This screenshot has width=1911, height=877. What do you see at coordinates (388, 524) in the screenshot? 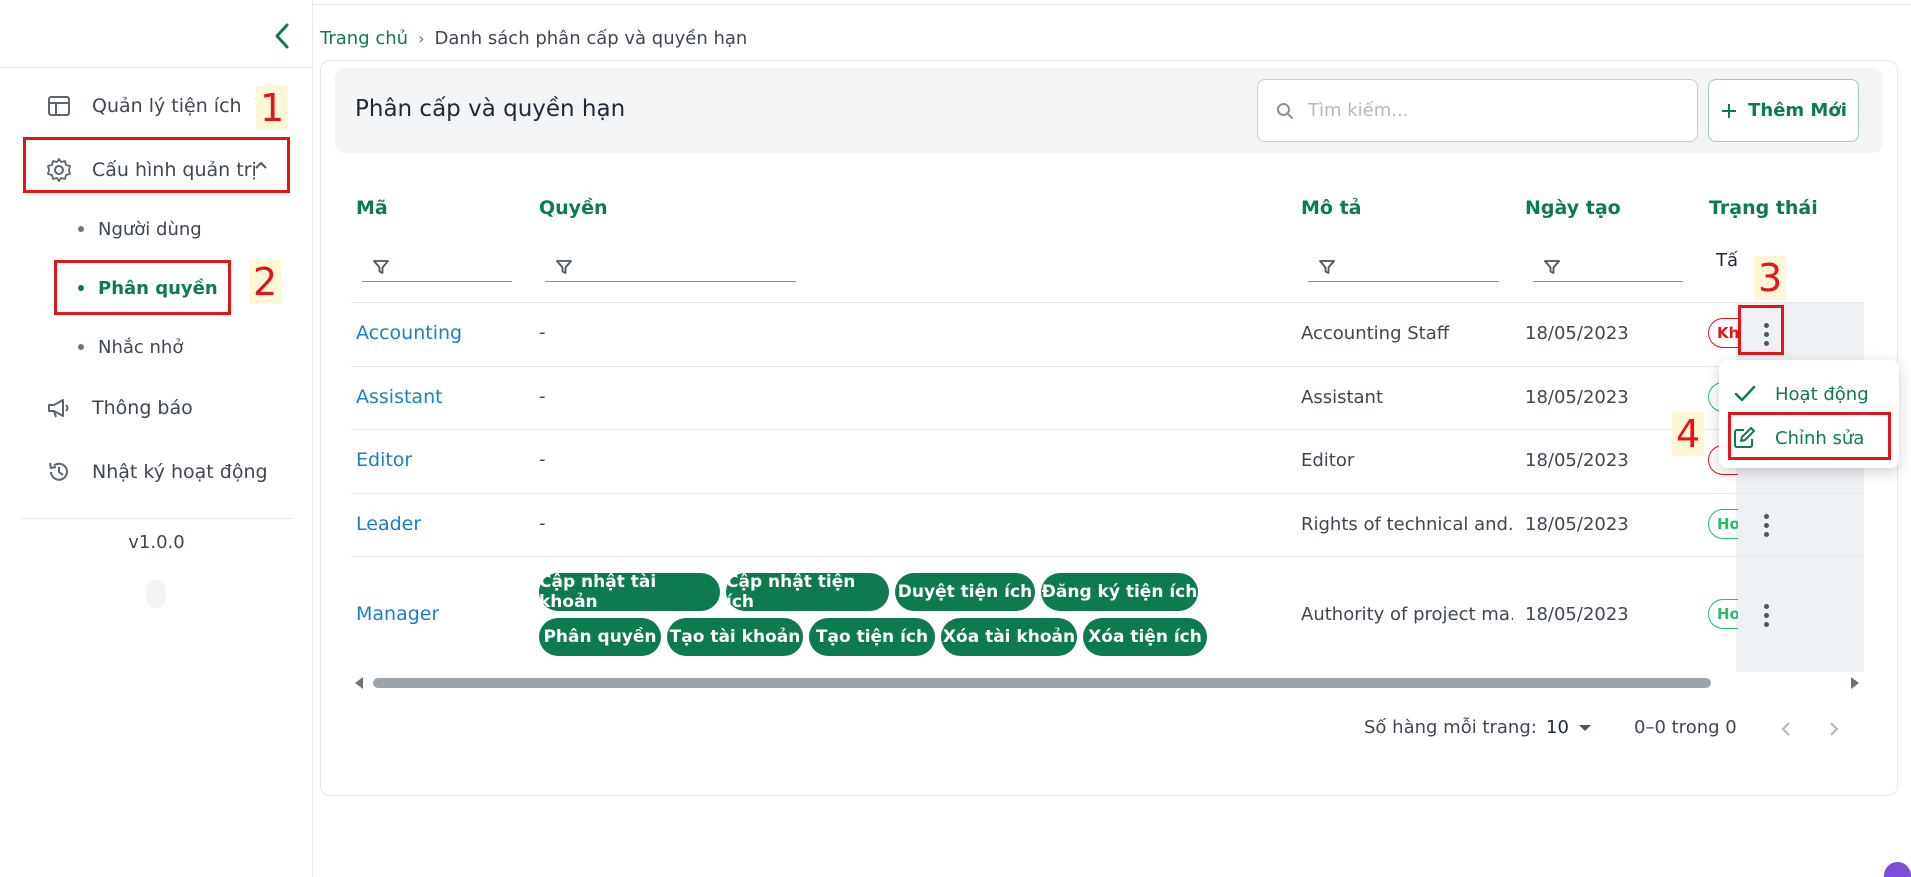
I see `row-code-link: Leader` at bounding box center [388, 524].